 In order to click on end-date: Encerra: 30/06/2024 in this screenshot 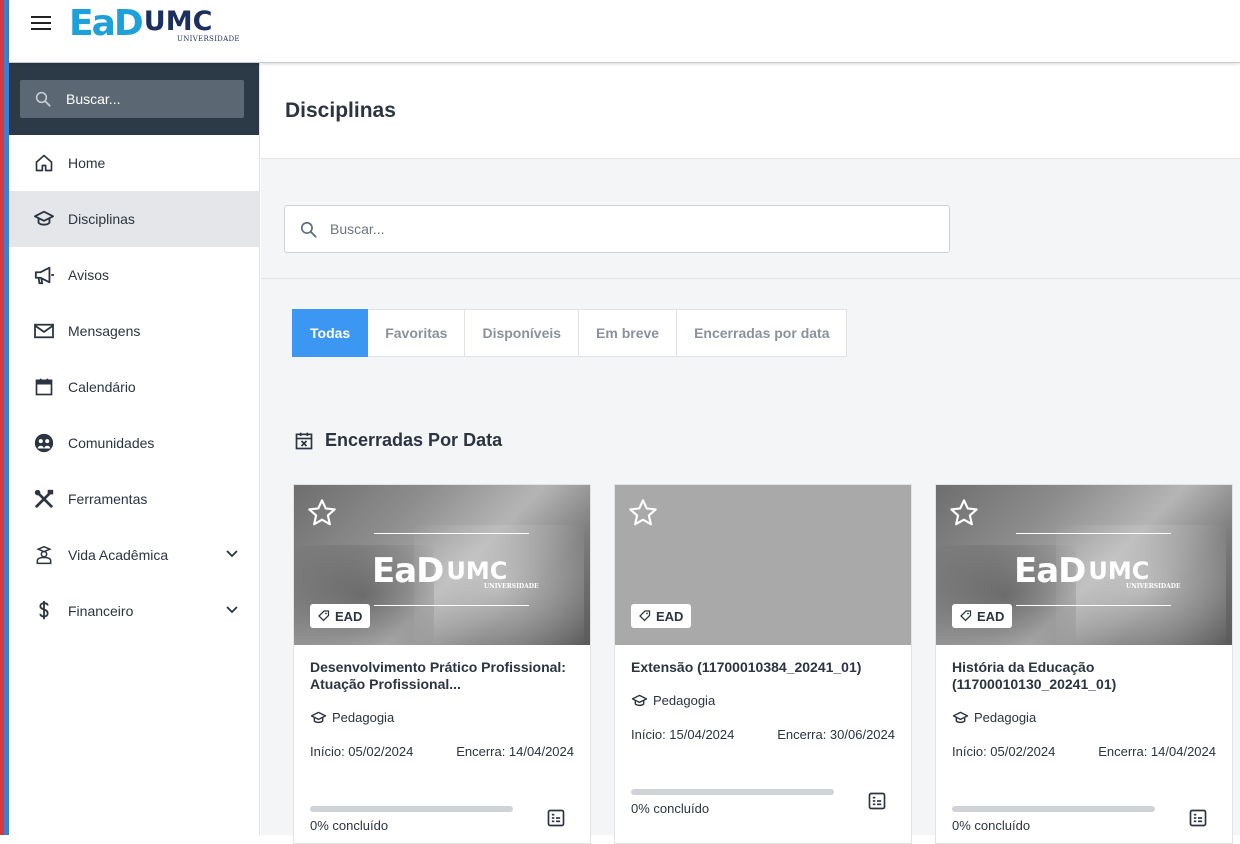, I will do `click(836, 734)`.